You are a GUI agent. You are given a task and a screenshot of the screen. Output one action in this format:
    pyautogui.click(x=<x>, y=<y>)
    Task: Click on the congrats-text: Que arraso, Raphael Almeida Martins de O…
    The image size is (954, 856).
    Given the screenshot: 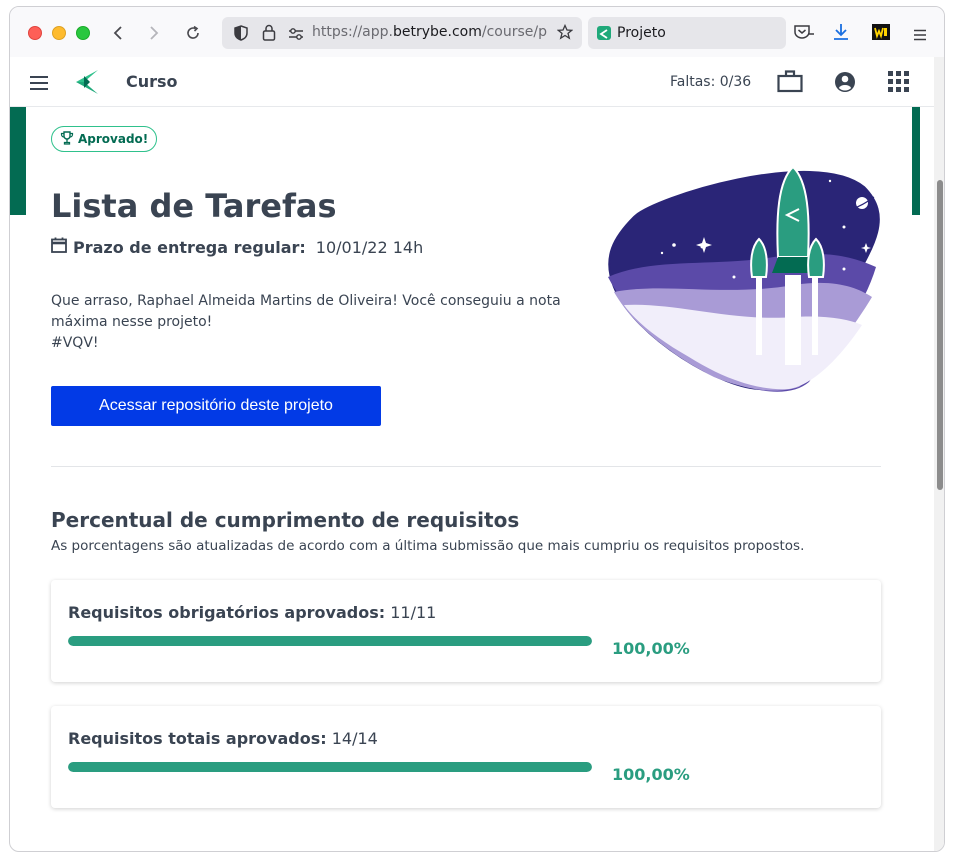 What is the action you would take?
    pyautogui.click(x=306, y=311)
    